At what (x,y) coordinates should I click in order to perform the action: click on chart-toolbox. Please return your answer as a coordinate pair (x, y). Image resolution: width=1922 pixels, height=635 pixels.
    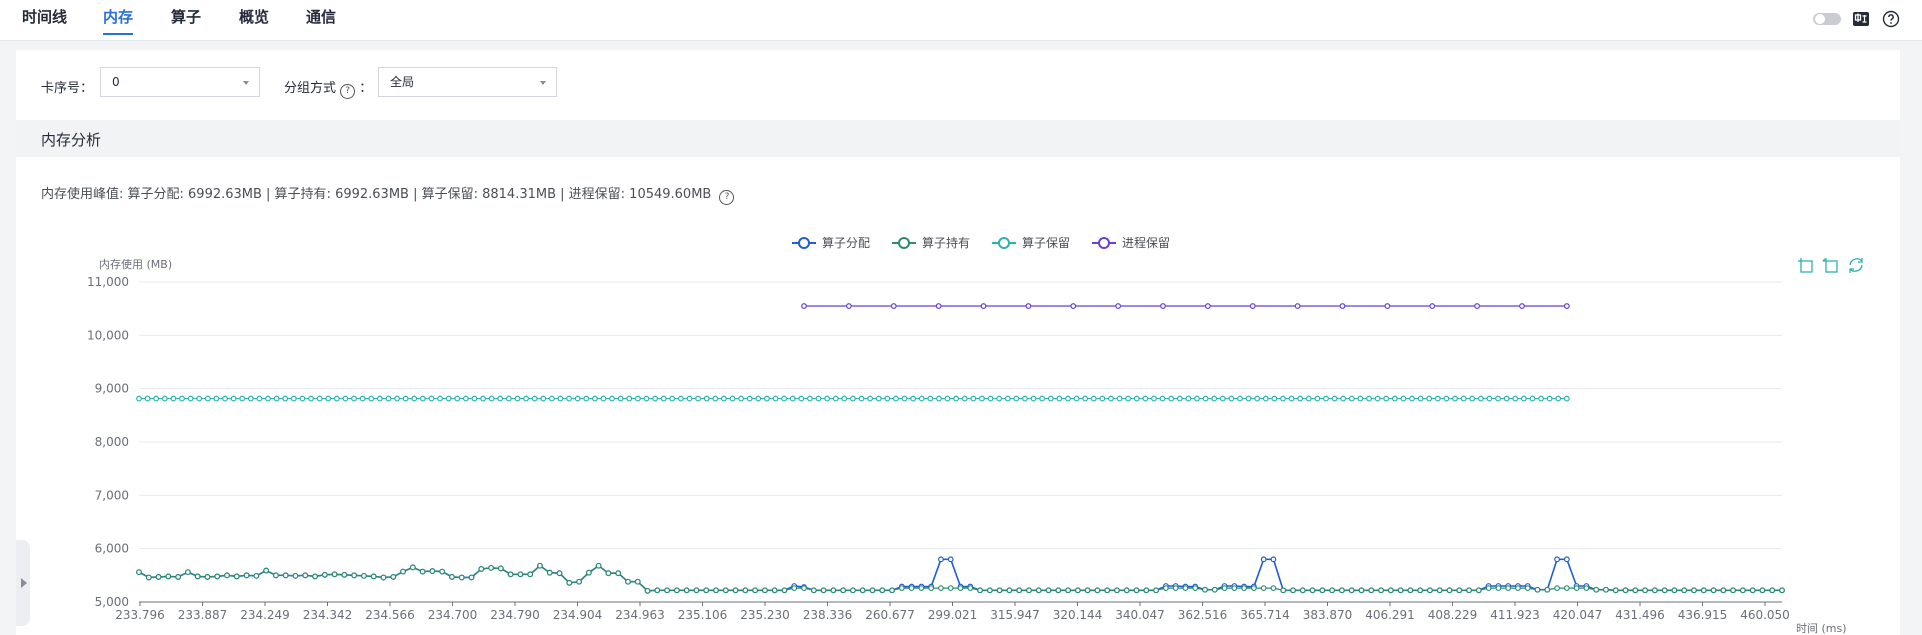
    Looking at the image, I should click on (1830, 265).